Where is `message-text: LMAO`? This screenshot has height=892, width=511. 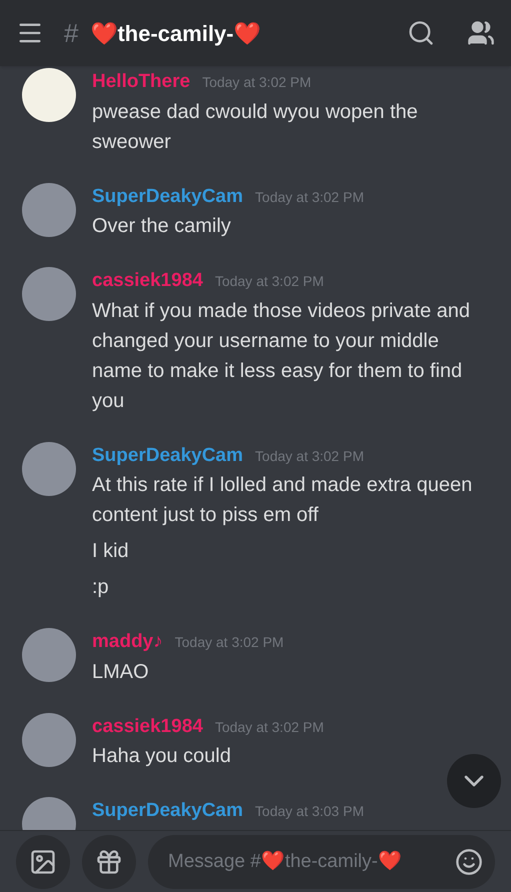 message-text: LMAO is located at coordinates (121, 672).